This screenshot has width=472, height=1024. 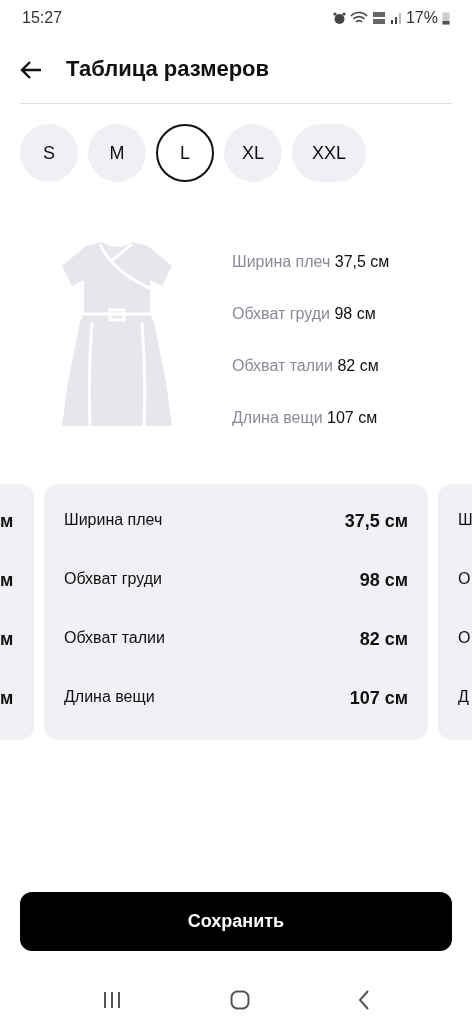 I want to click on measurement-text: Обхват талии 82 см, so click(x=306, y=366).